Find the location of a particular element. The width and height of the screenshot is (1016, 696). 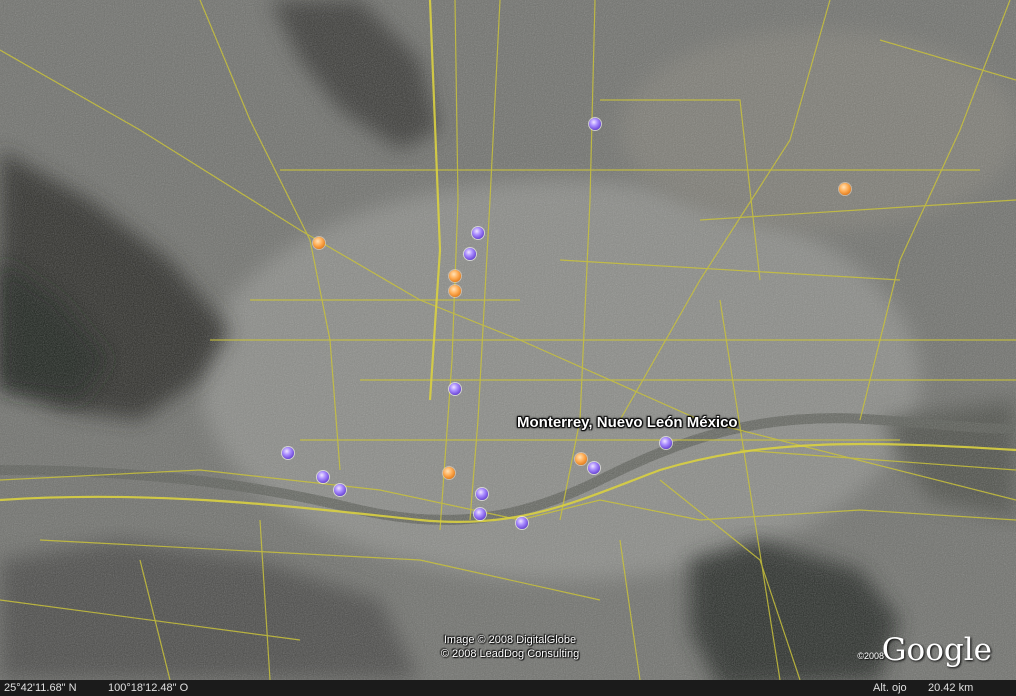

credit-line: © 2008 LeadDog Consulting is located at coordinates (510, 654).